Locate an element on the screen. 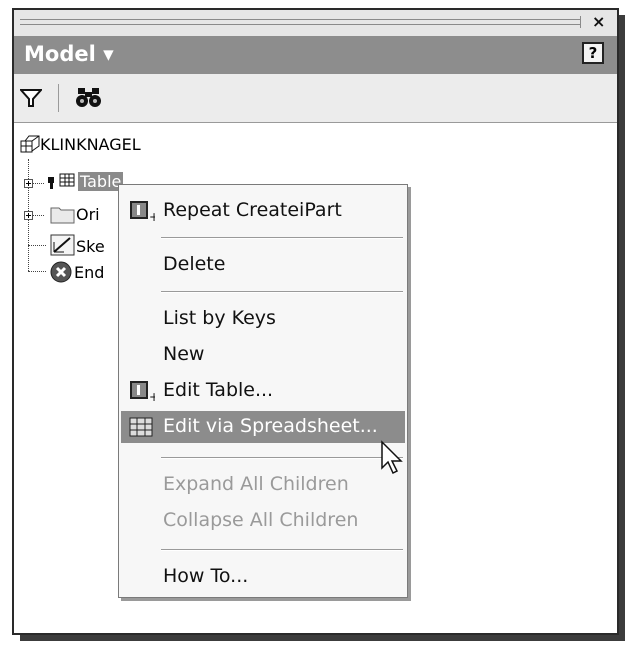 The width and height of the screenshot is (627, 646). menu-item-label: Repeat CreateiPart is located at coordinates (252, 210).